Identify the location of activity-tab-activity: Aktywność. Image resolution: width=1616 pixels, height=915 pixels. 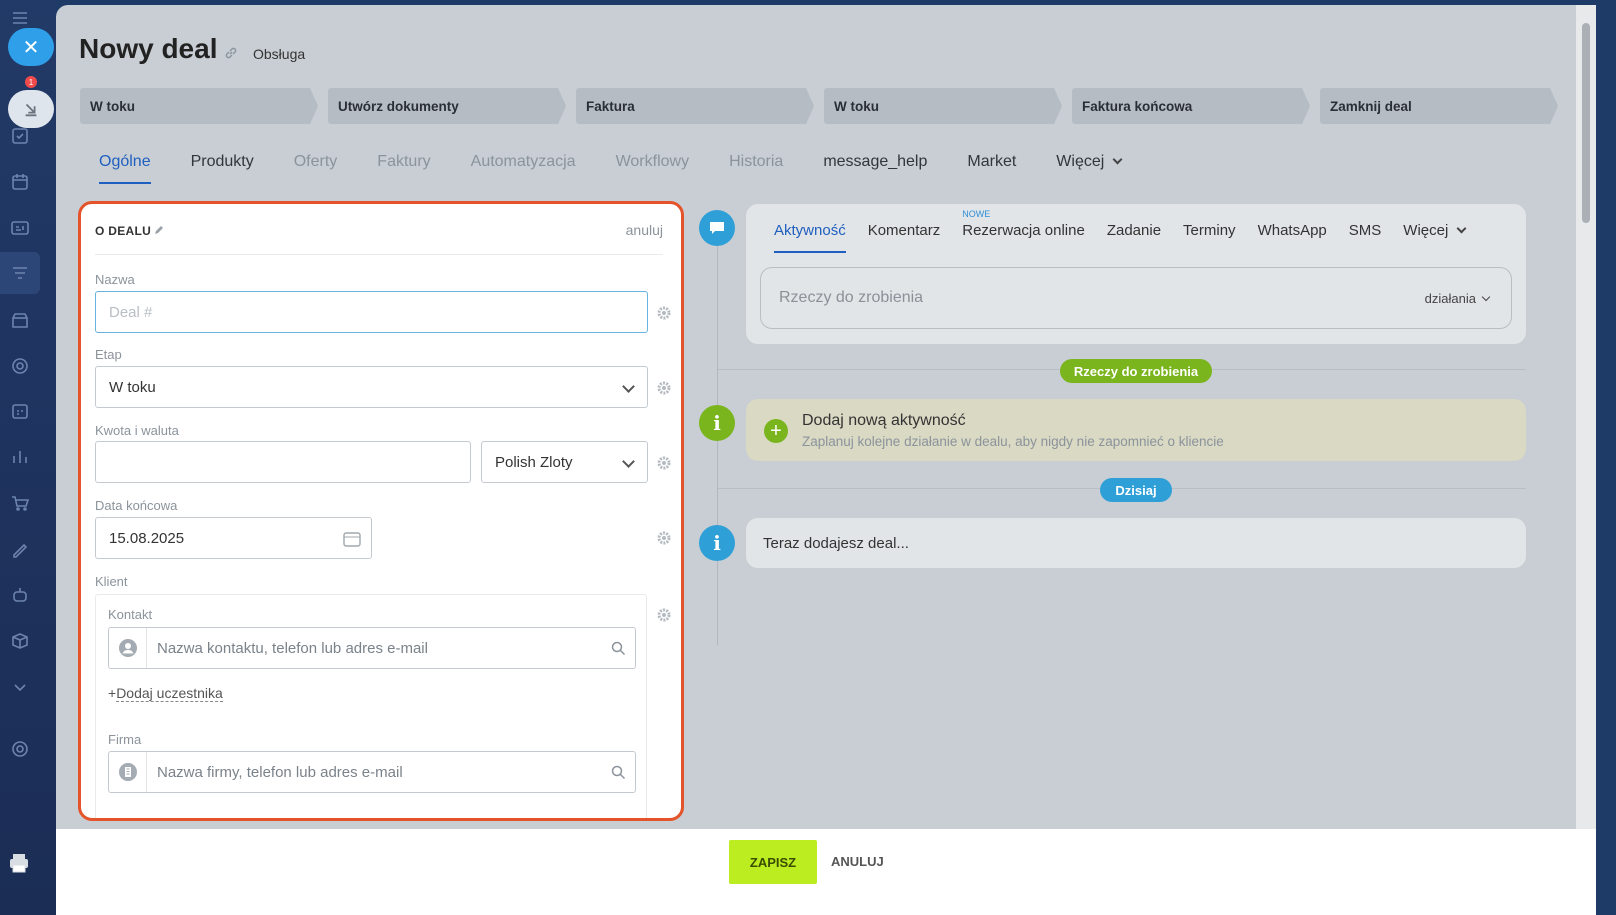
(810, 237).